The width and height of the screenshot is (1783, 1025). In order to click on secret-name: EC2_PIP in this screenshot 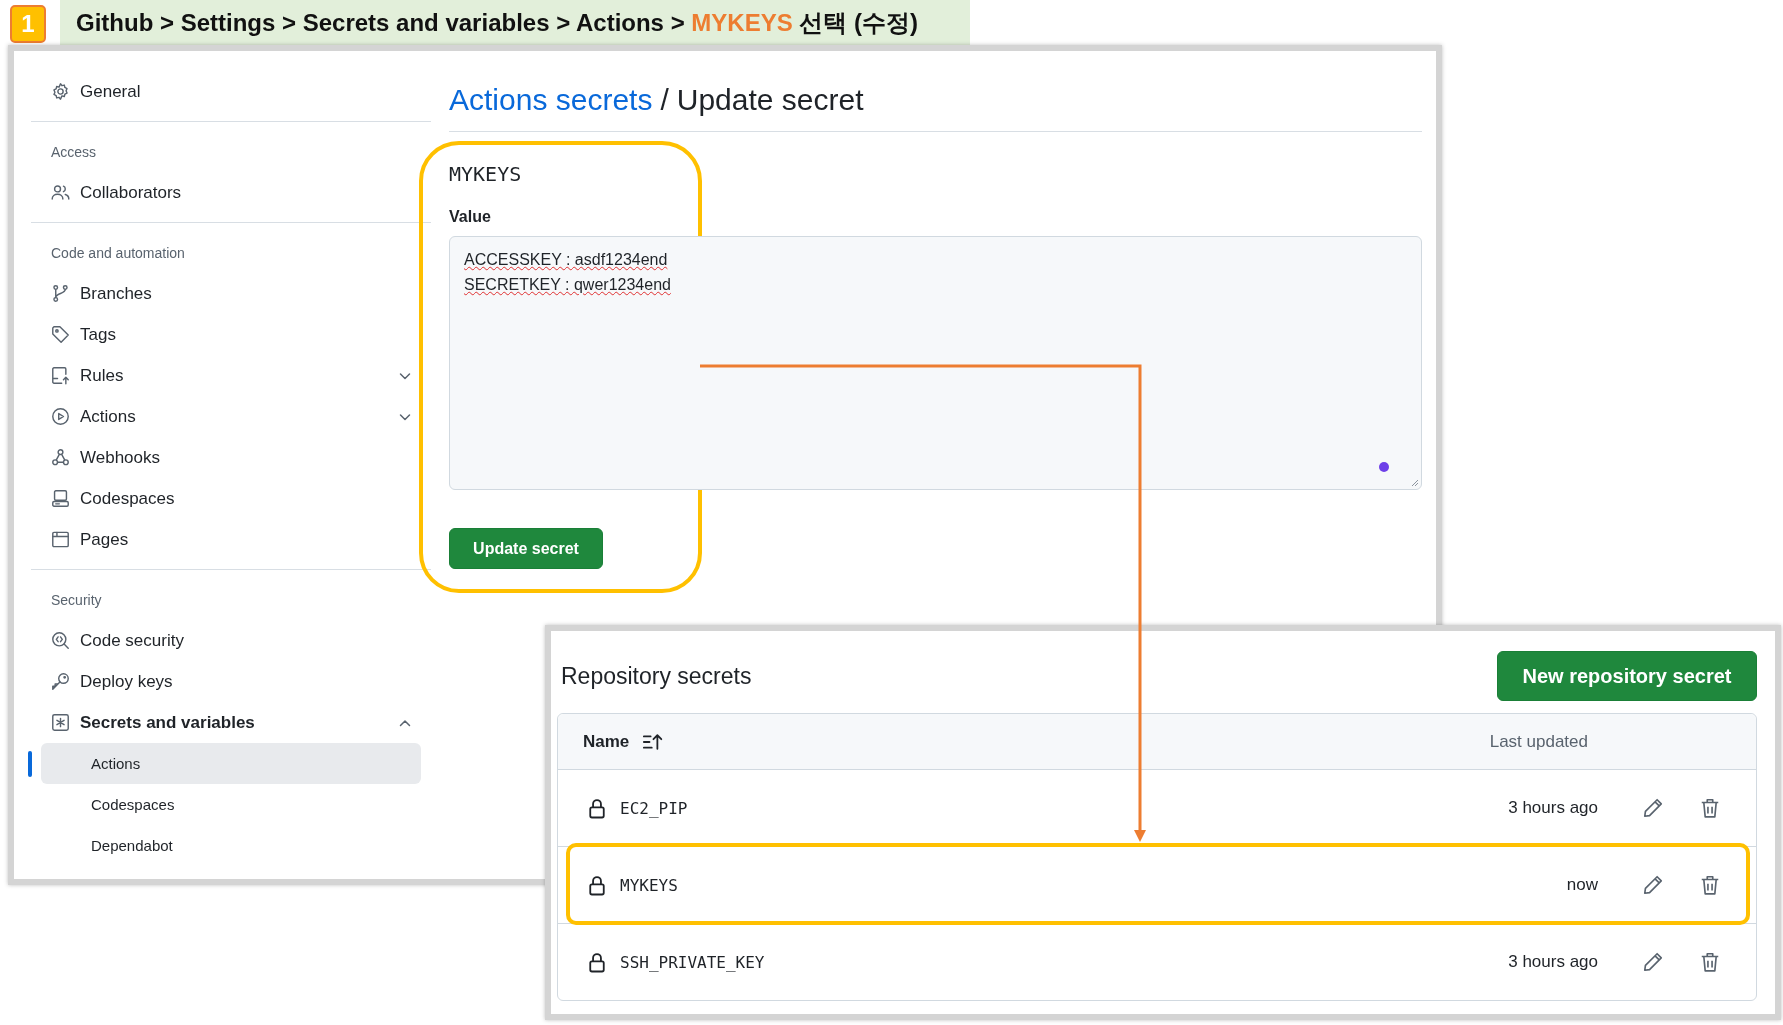, I will do `click(654, 808)`.